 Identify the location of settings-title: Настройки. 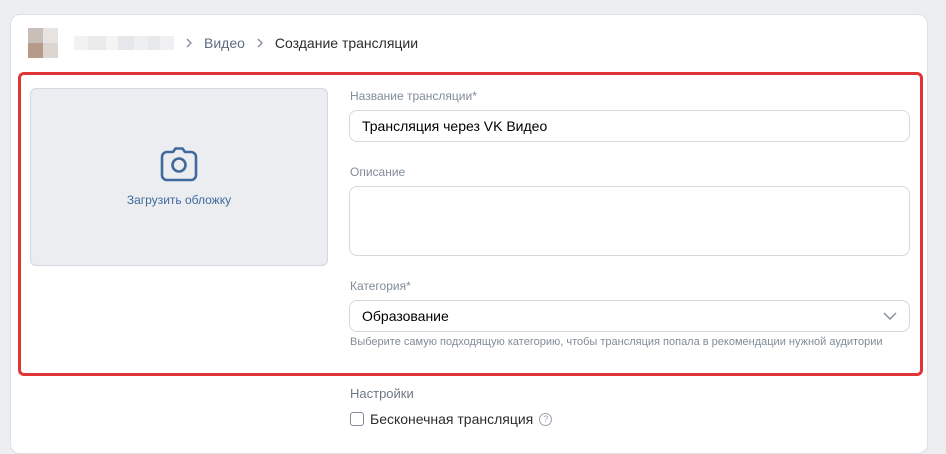
(382, 393).